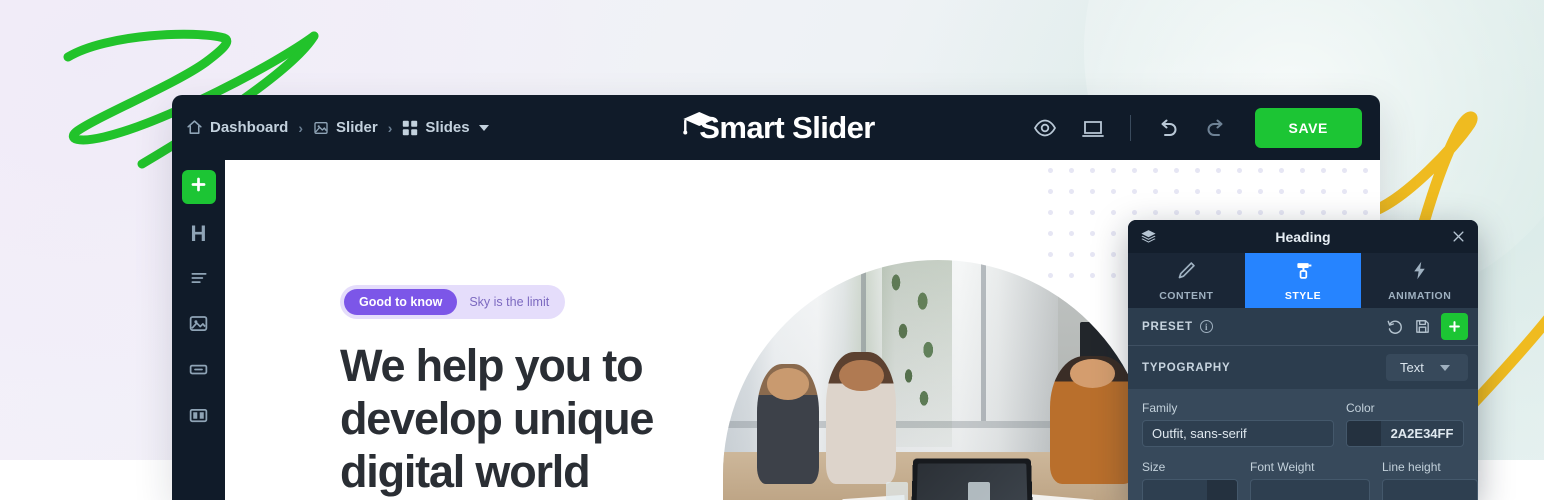  I want to click on photo-window-mullion-two, so click(983, 341).